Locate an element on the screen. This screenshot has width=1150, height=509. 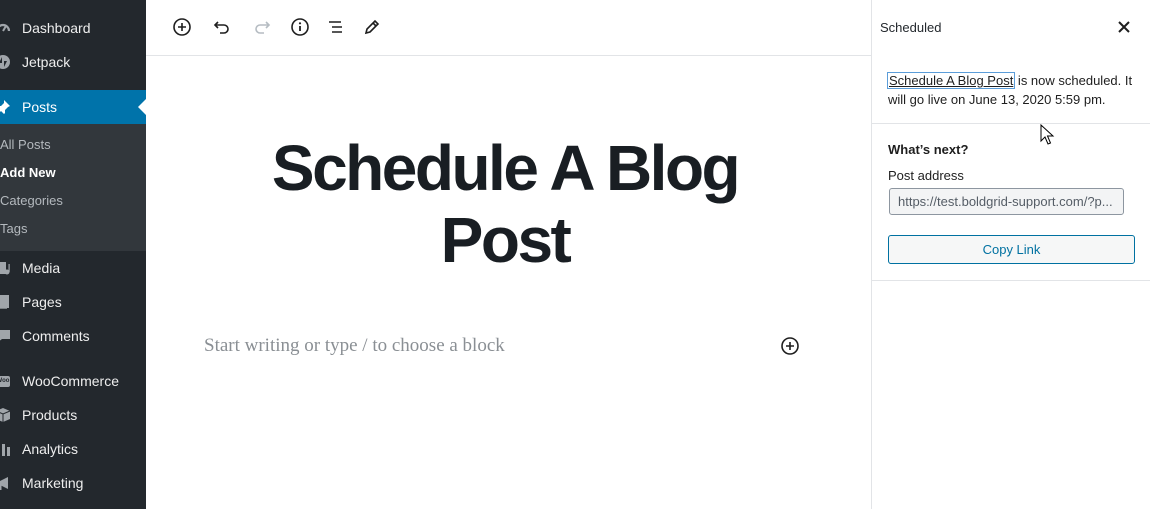
submenu-all-posts: All Posts is located at coordinates (25, 144).